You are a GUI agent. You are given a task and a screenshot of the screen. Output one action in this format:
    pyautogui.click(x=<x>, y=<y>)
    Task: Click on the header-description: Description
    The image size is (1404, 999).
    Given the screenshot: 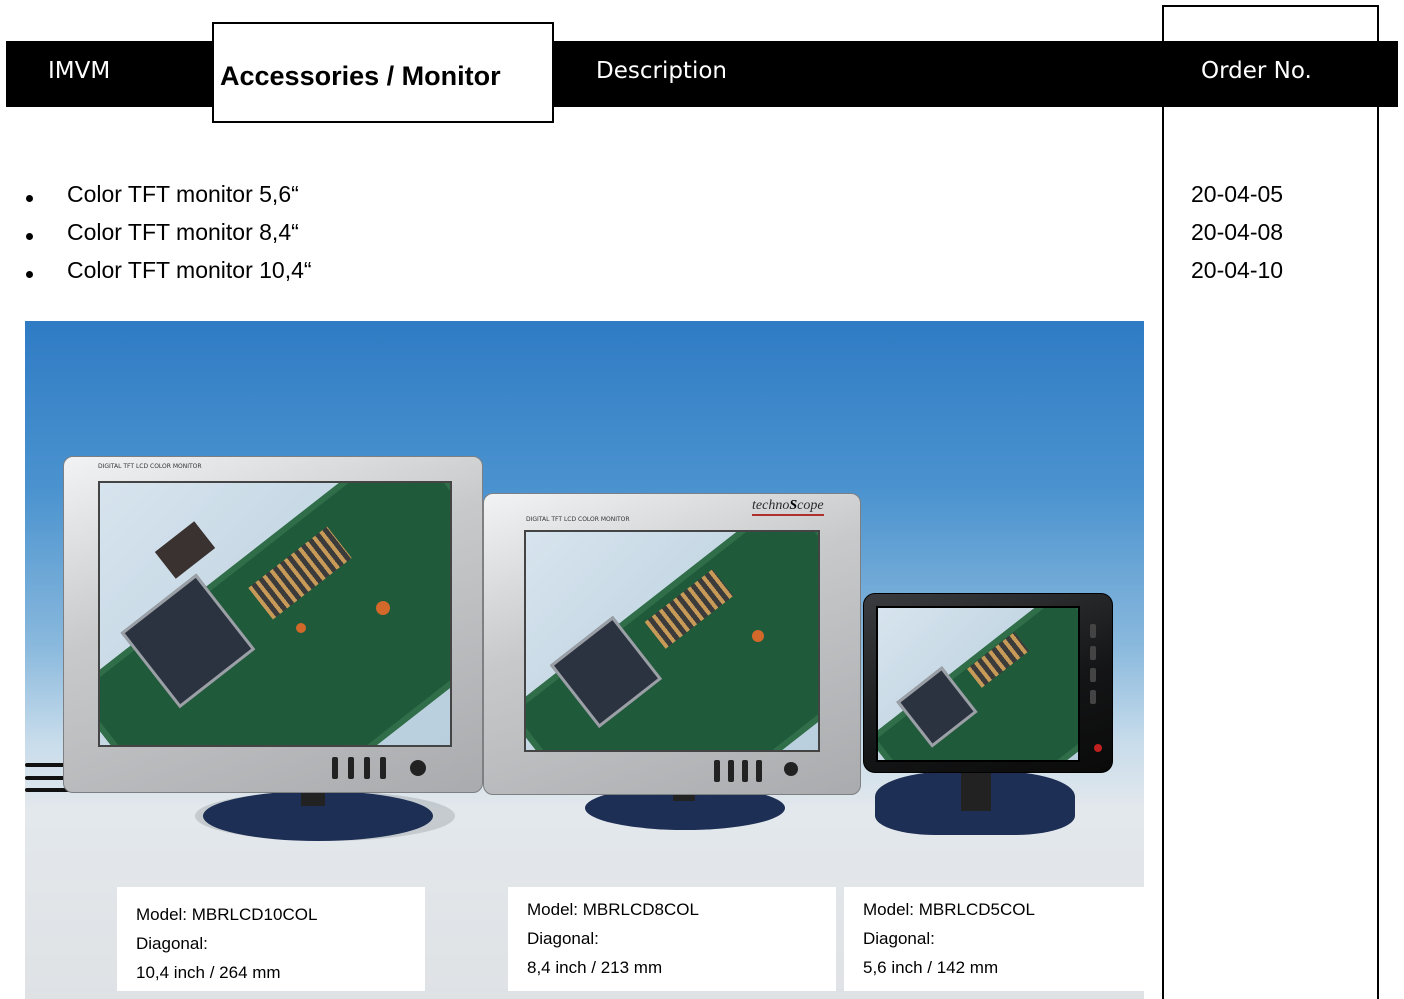 What is the action you would take?
    pyautogui.click(x=661, y=71)
    